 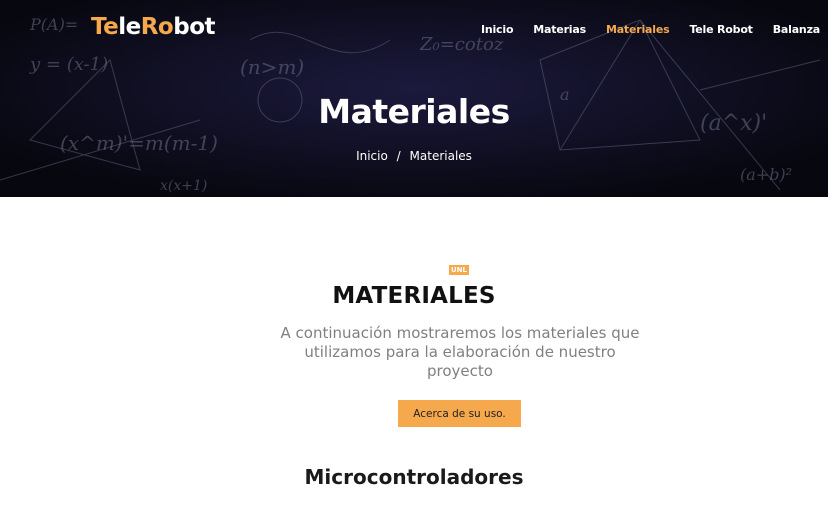 I want to click on nav-item-balanza: Balanza, so click(x=796, y=29).